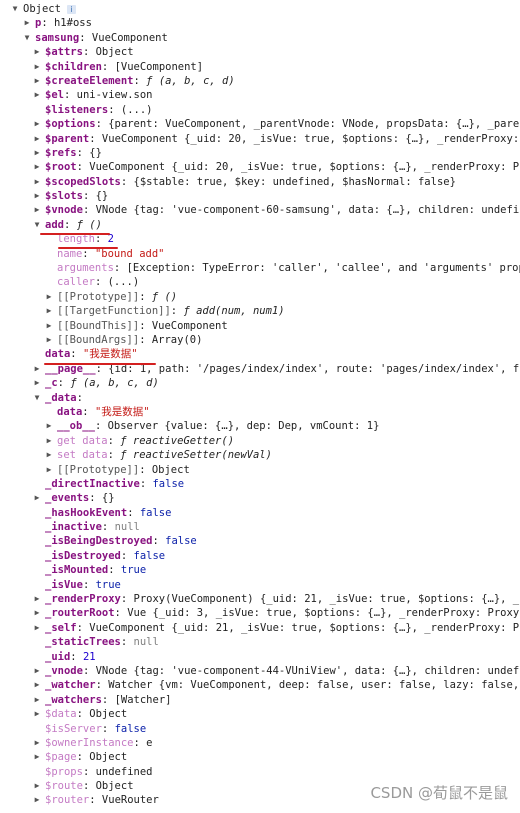 The height and width of the screenshot is (813, 520). I want to click on tree-row: data: "我是数据", so click(260, 354).